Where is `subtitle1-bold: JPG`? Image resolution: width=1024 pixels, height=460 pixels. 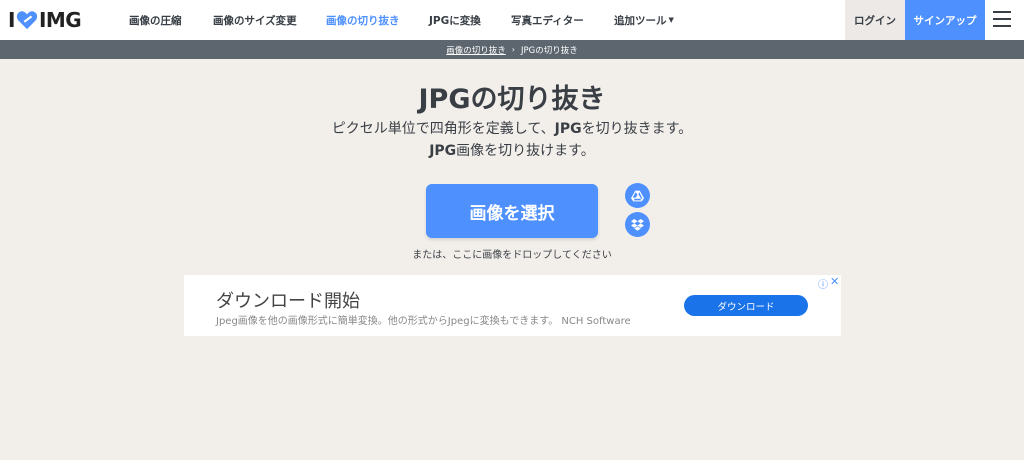
subtitle1-bold: JPG is located at coordinates (568, 129).